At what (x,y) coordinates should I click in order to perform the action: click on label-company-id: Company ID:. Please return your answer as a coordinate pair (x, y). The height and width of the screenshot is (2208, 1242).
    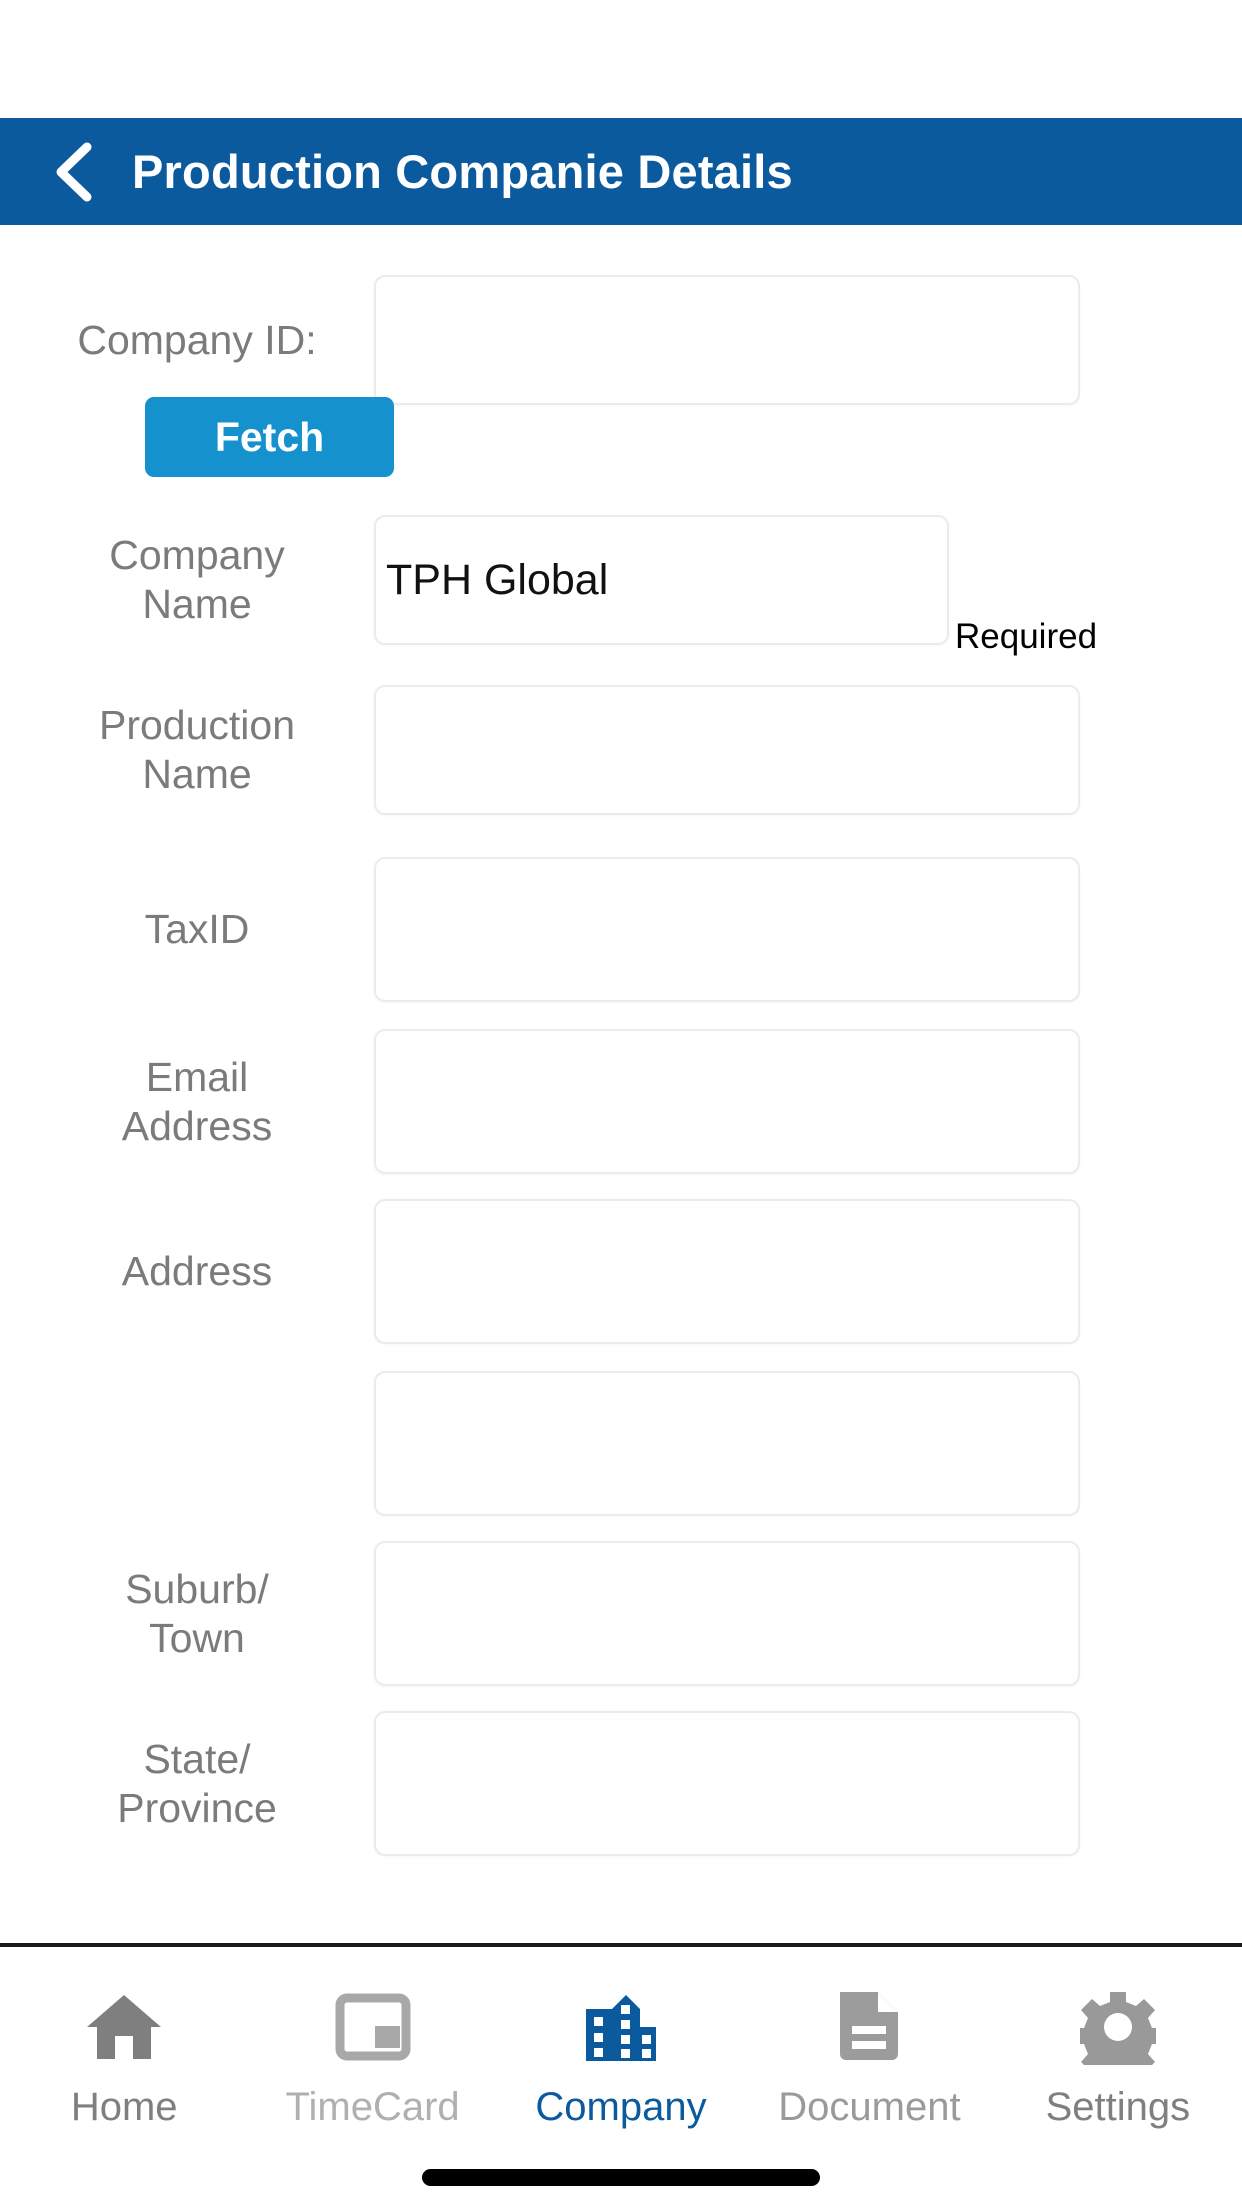
    Looking at the image, I should click on (197, 339).